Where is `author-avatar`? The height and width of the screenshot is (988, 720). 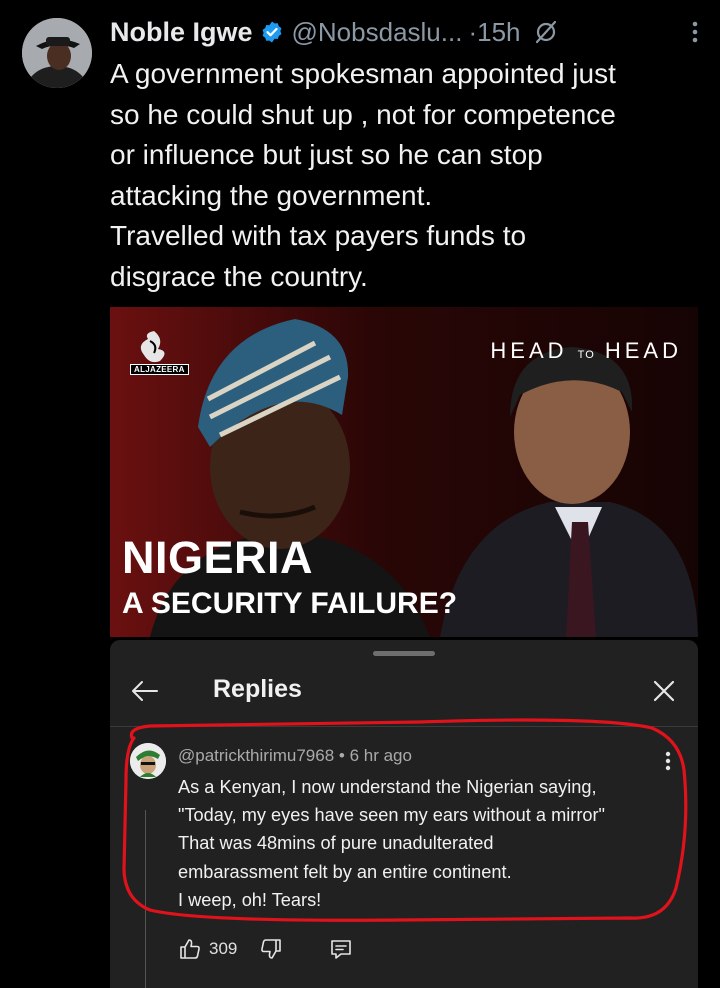 author-avatar is located at coordinates (57, 53).